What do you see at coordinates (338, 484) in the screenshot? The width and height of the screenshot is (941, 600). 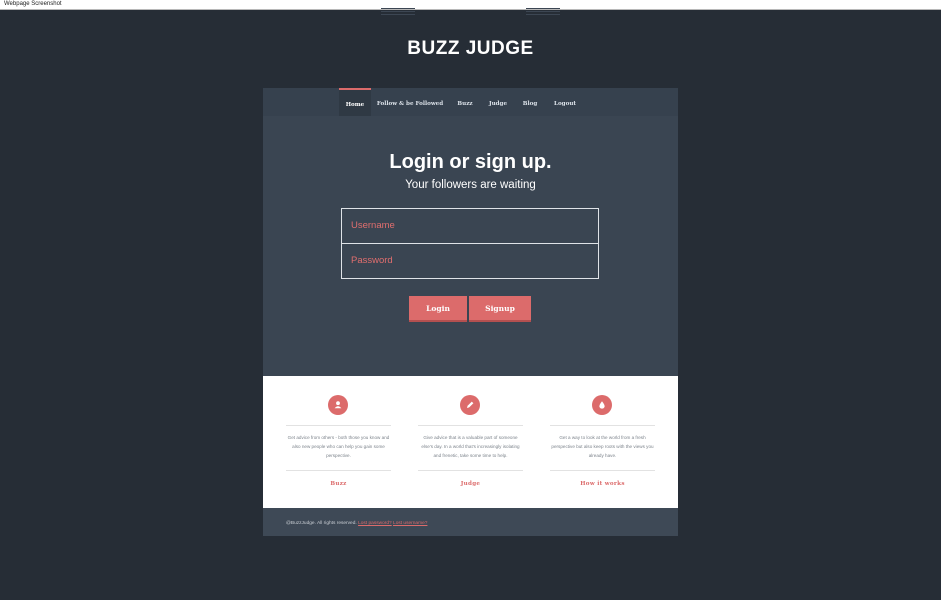 I see `feature-link-buzz: Buzz` at bounding box center [338, 484].